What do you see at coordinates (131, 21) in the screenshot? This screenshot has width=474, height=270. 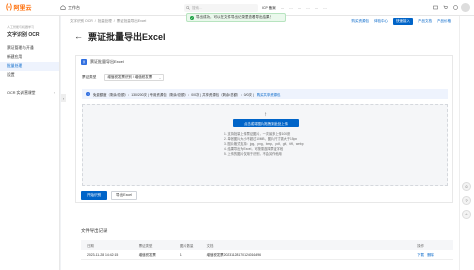 I see `breadcrumb-current: 票证批量导出Excel` at bounding box center [131, 21].